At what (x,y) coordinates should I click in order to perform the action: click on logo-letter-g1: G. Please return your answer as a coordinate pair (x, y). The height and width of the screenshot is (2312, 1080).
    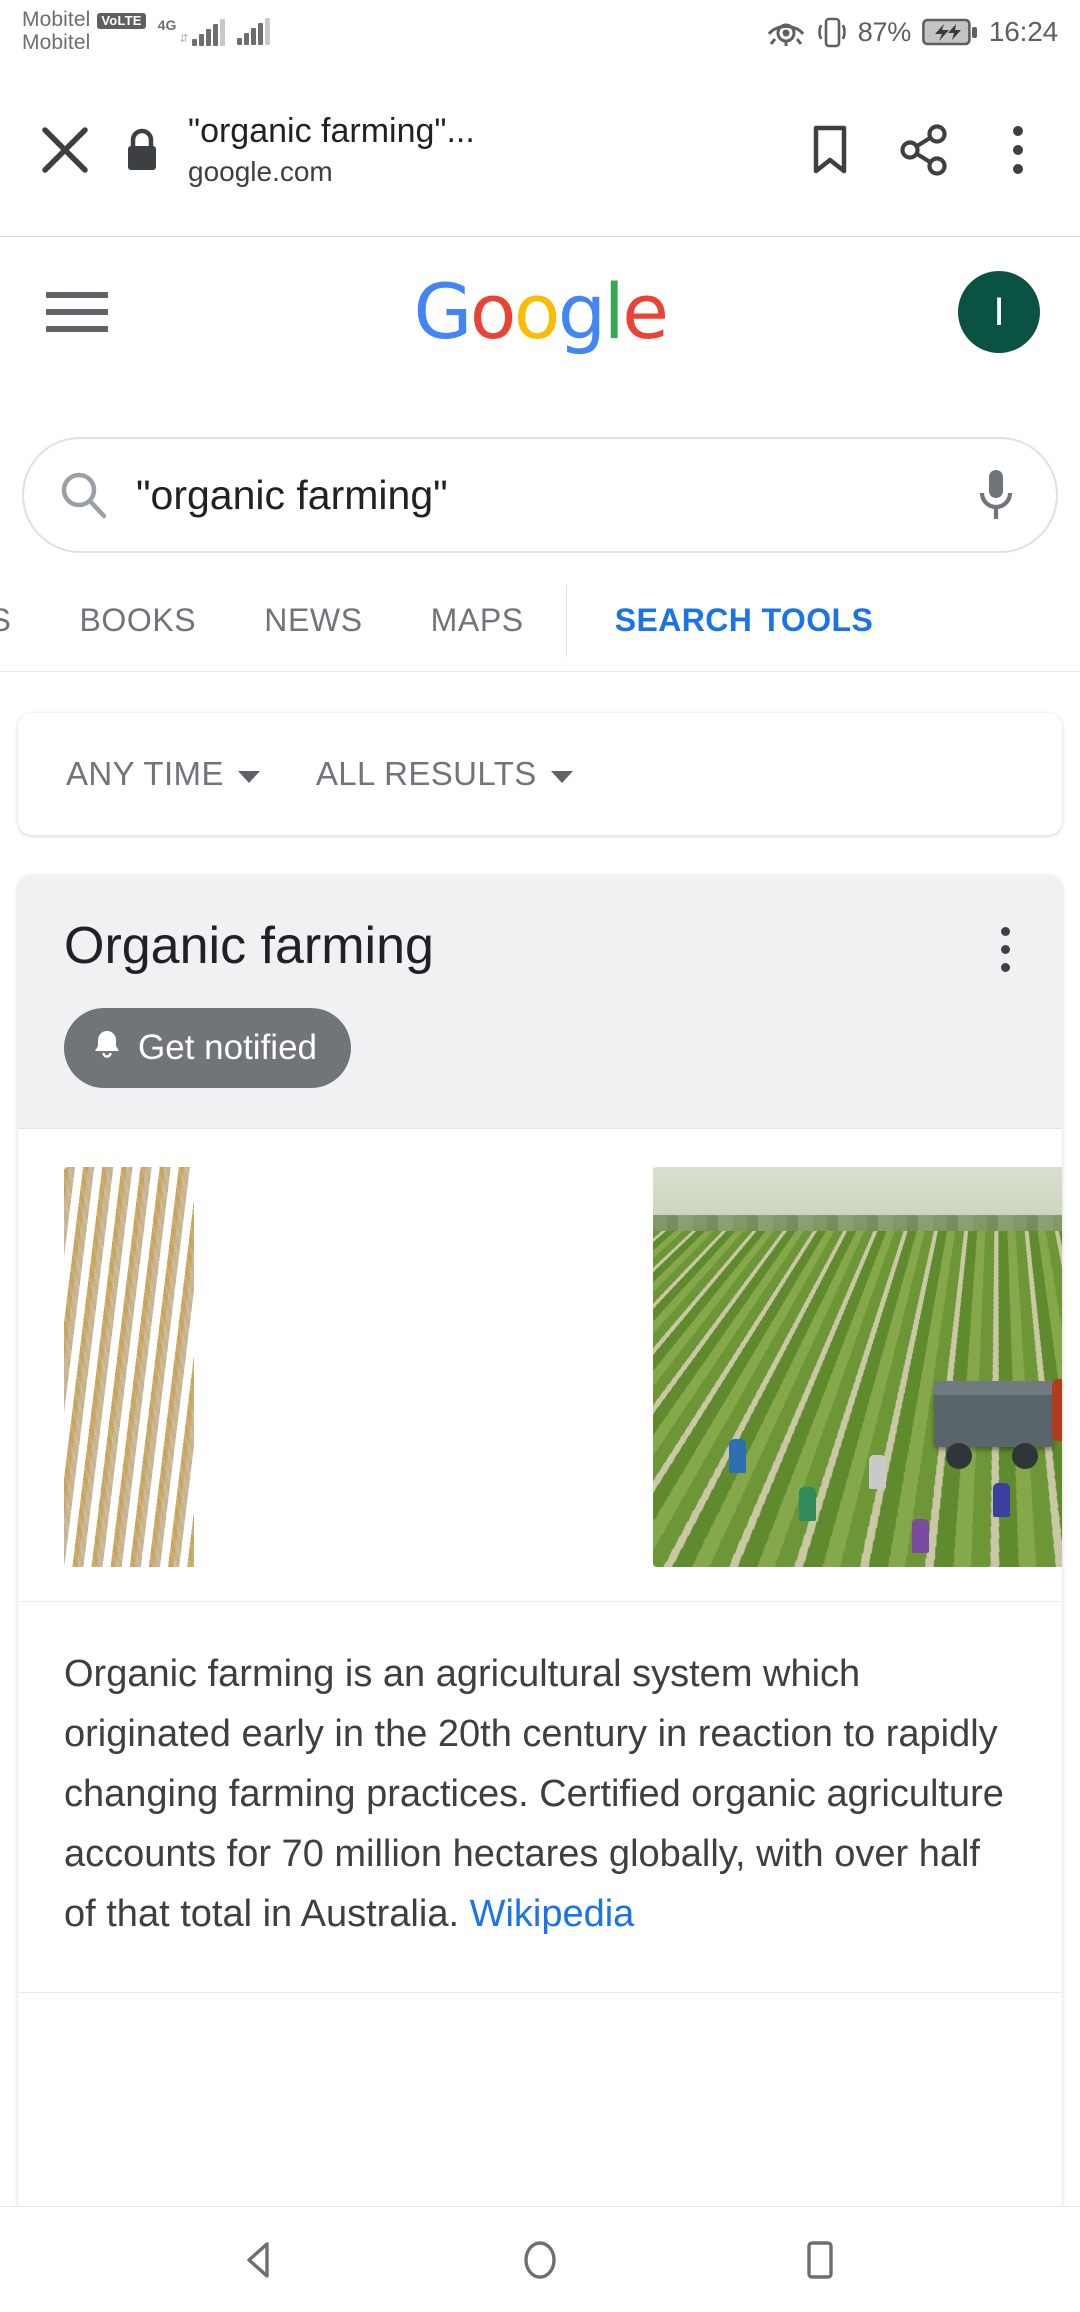
    Looking at the image, I should click on (442, 311).